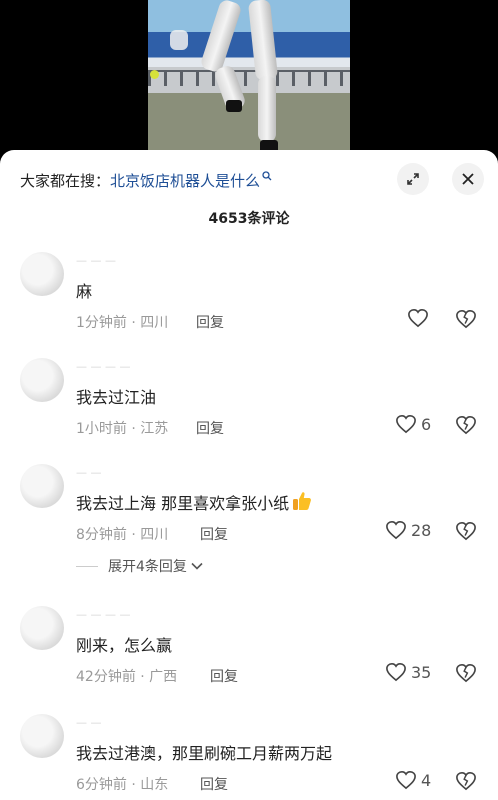  What do you see at coordinates (426, 780) in the screenshot?
I see `like-count: 4` at bounding box center [426, 780].